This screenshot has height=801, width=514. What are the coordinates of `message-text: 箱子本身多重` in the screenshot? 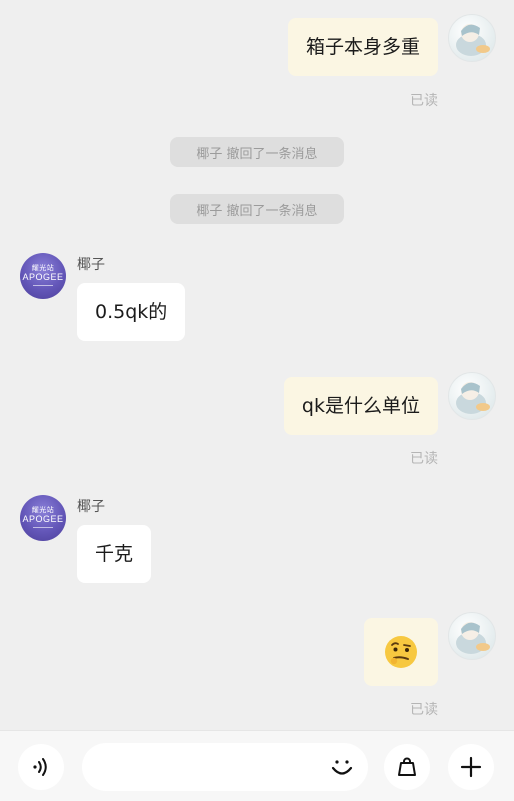 It's located at (362, 47).